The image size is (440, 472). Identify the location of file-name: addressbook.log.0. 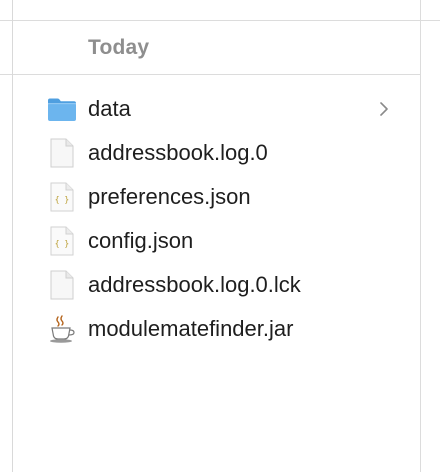
(178, 152).